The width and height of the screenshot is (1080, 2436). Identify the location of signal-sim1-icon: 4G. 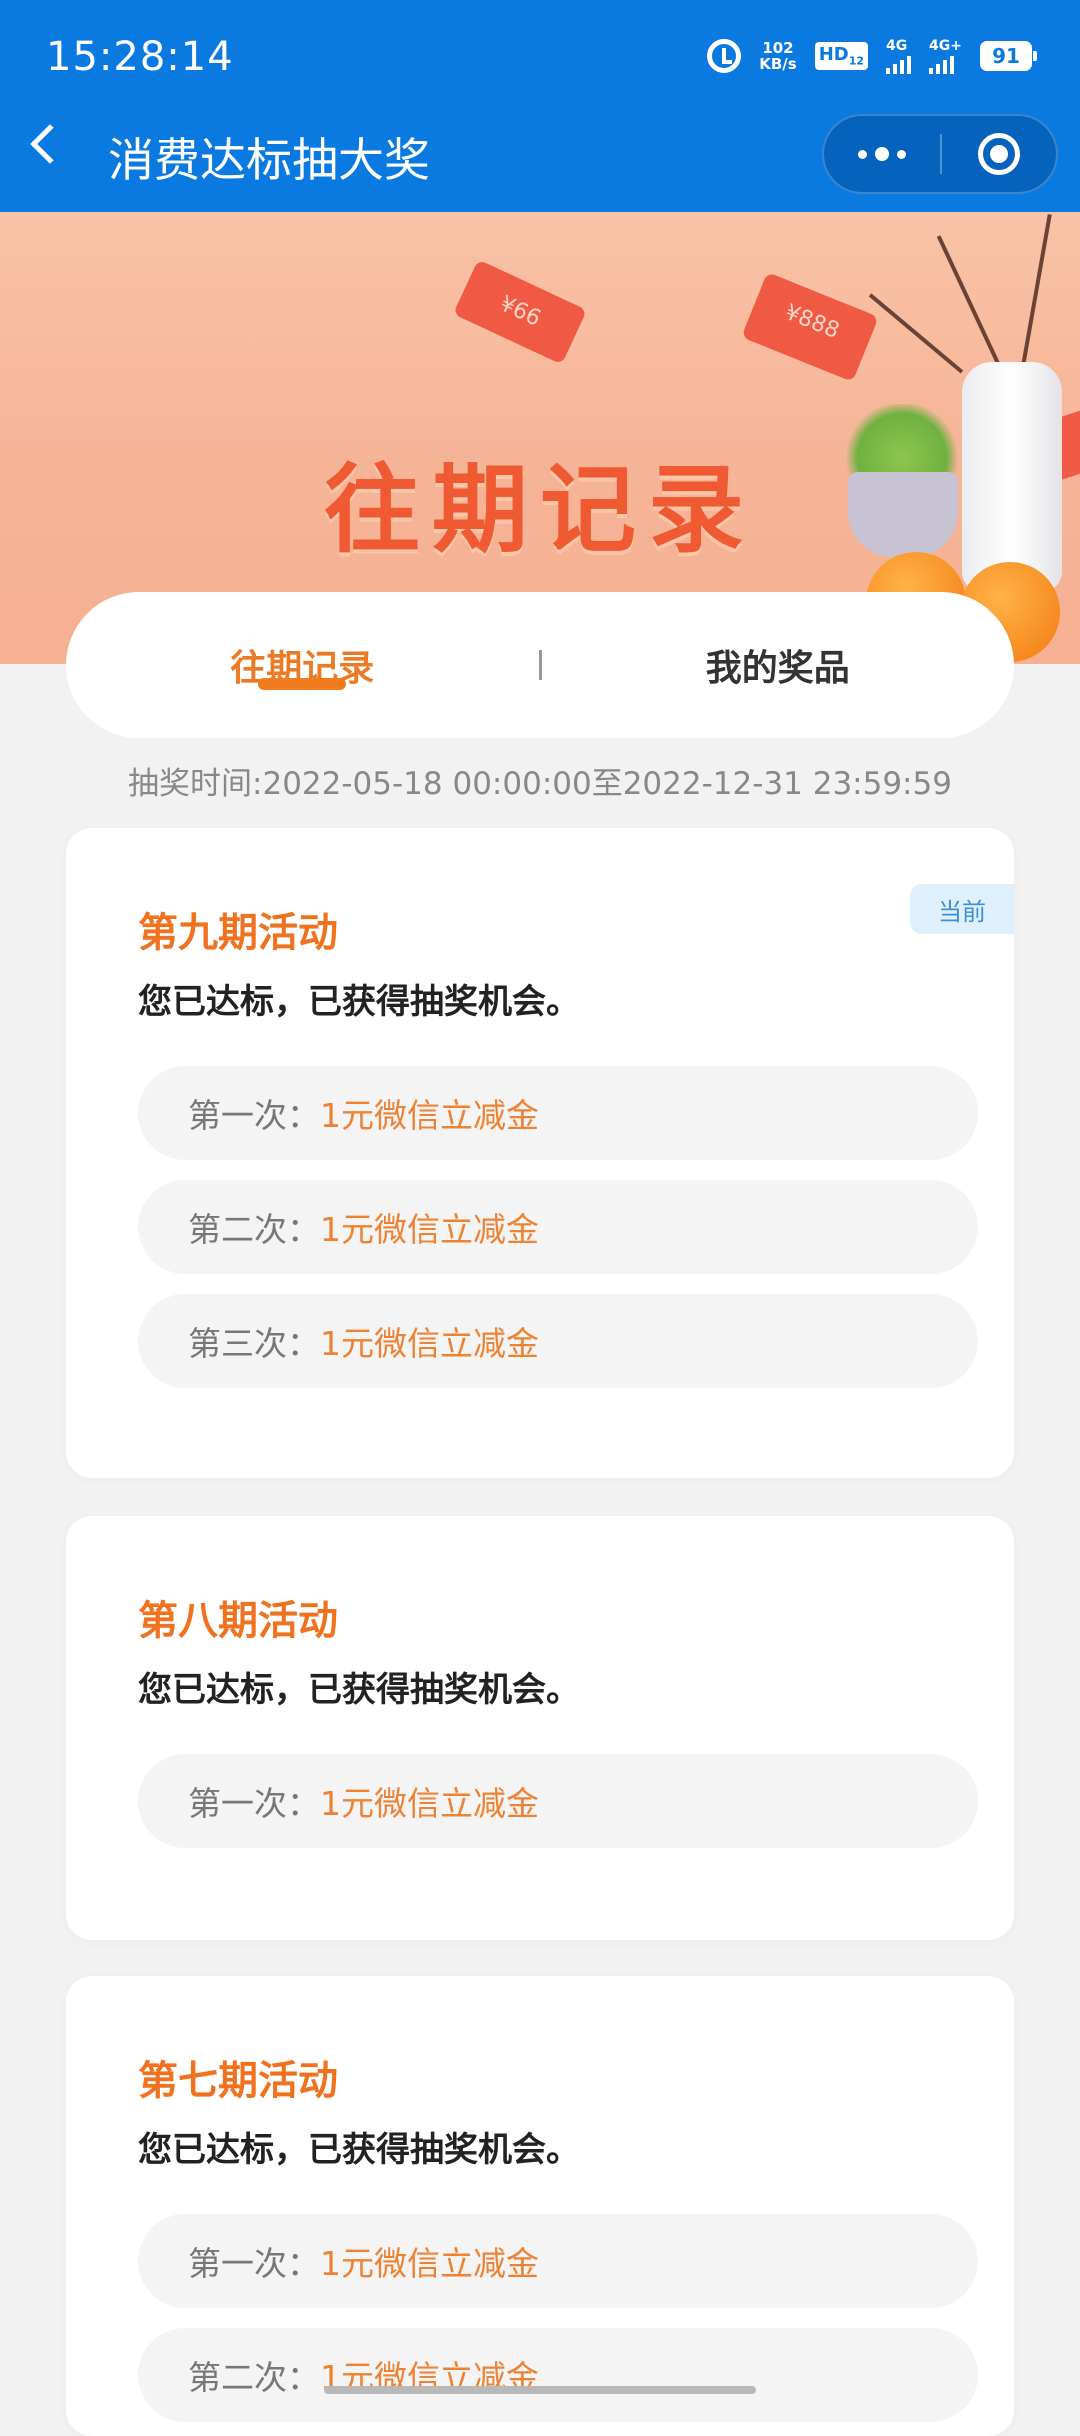
(899, 56).